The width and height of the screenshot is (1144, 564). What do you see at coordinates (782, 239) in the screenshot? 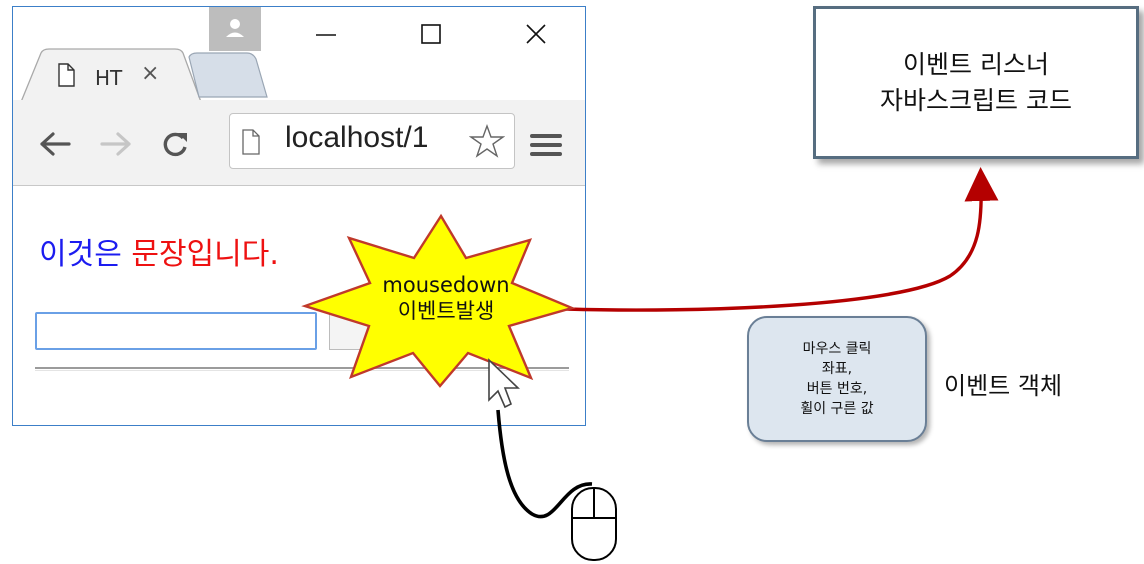
I see `event-arrow` at bounding box center [782, 239].